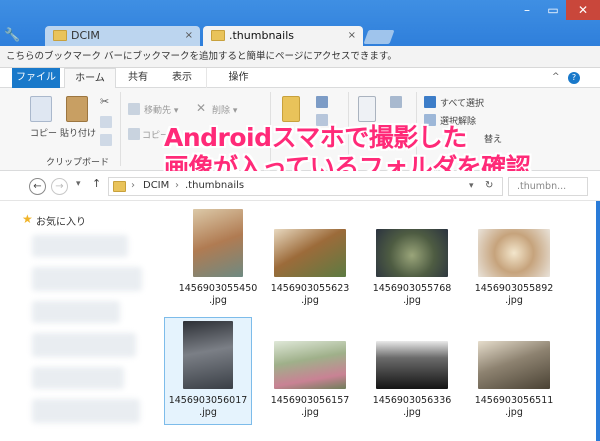 The width and height of the screenshot is (600, 441). What do you see at coordinates (106, 140) in the screenshot?
I see `paste-shortcut-icon` at bounding box center [106, 140].